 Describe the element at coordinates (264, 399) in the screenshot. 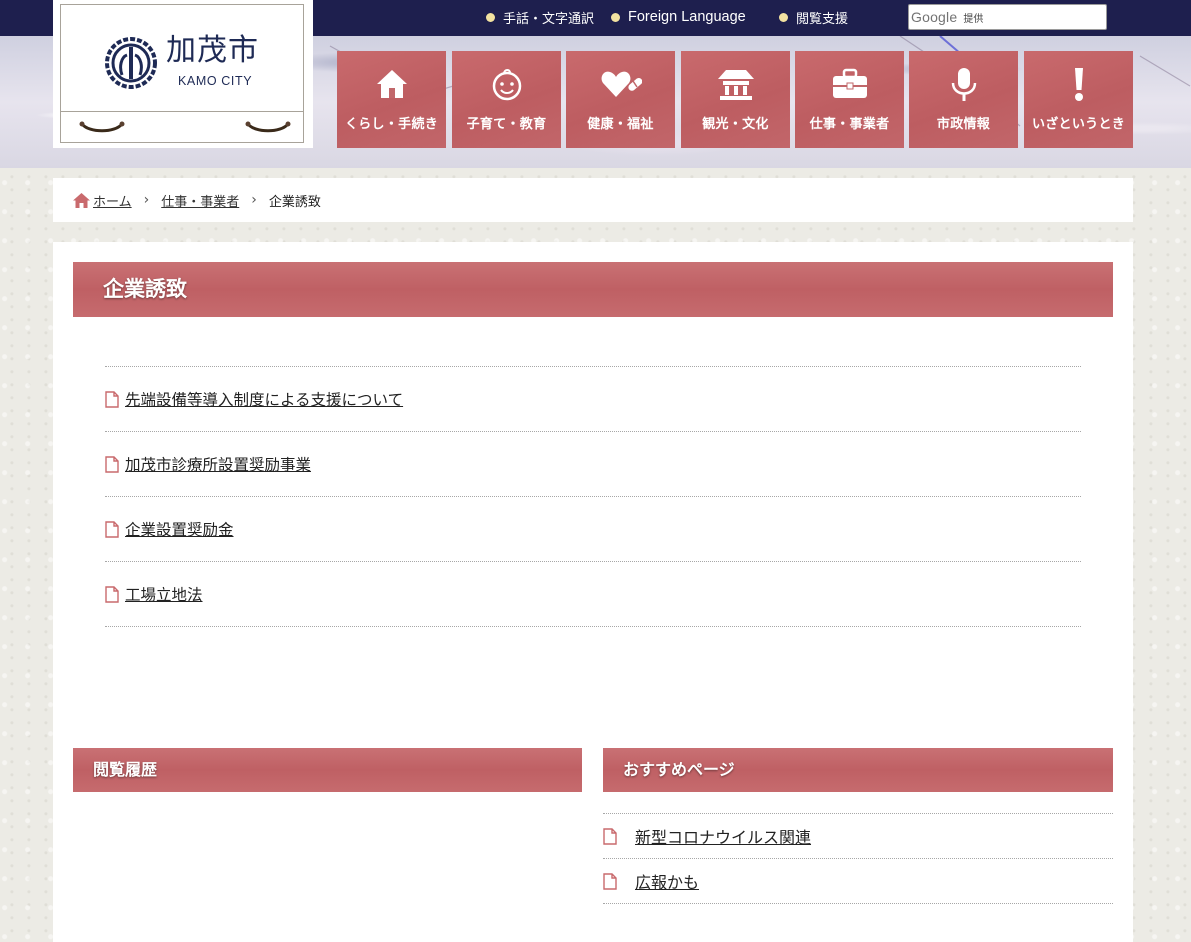

I see `link-advanced-equipment-support: 先端設備等導入制度による支援について` at that location.